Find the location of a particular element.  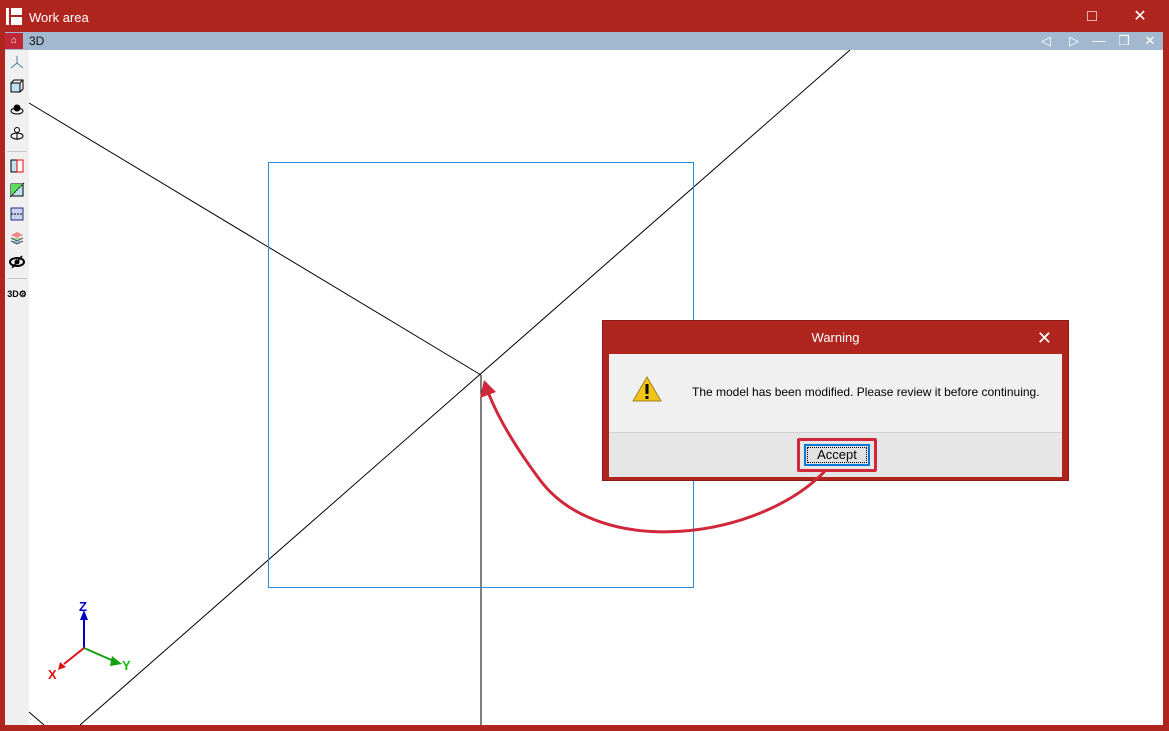

horizontal-section-icon is located at coordinates (17, 214).